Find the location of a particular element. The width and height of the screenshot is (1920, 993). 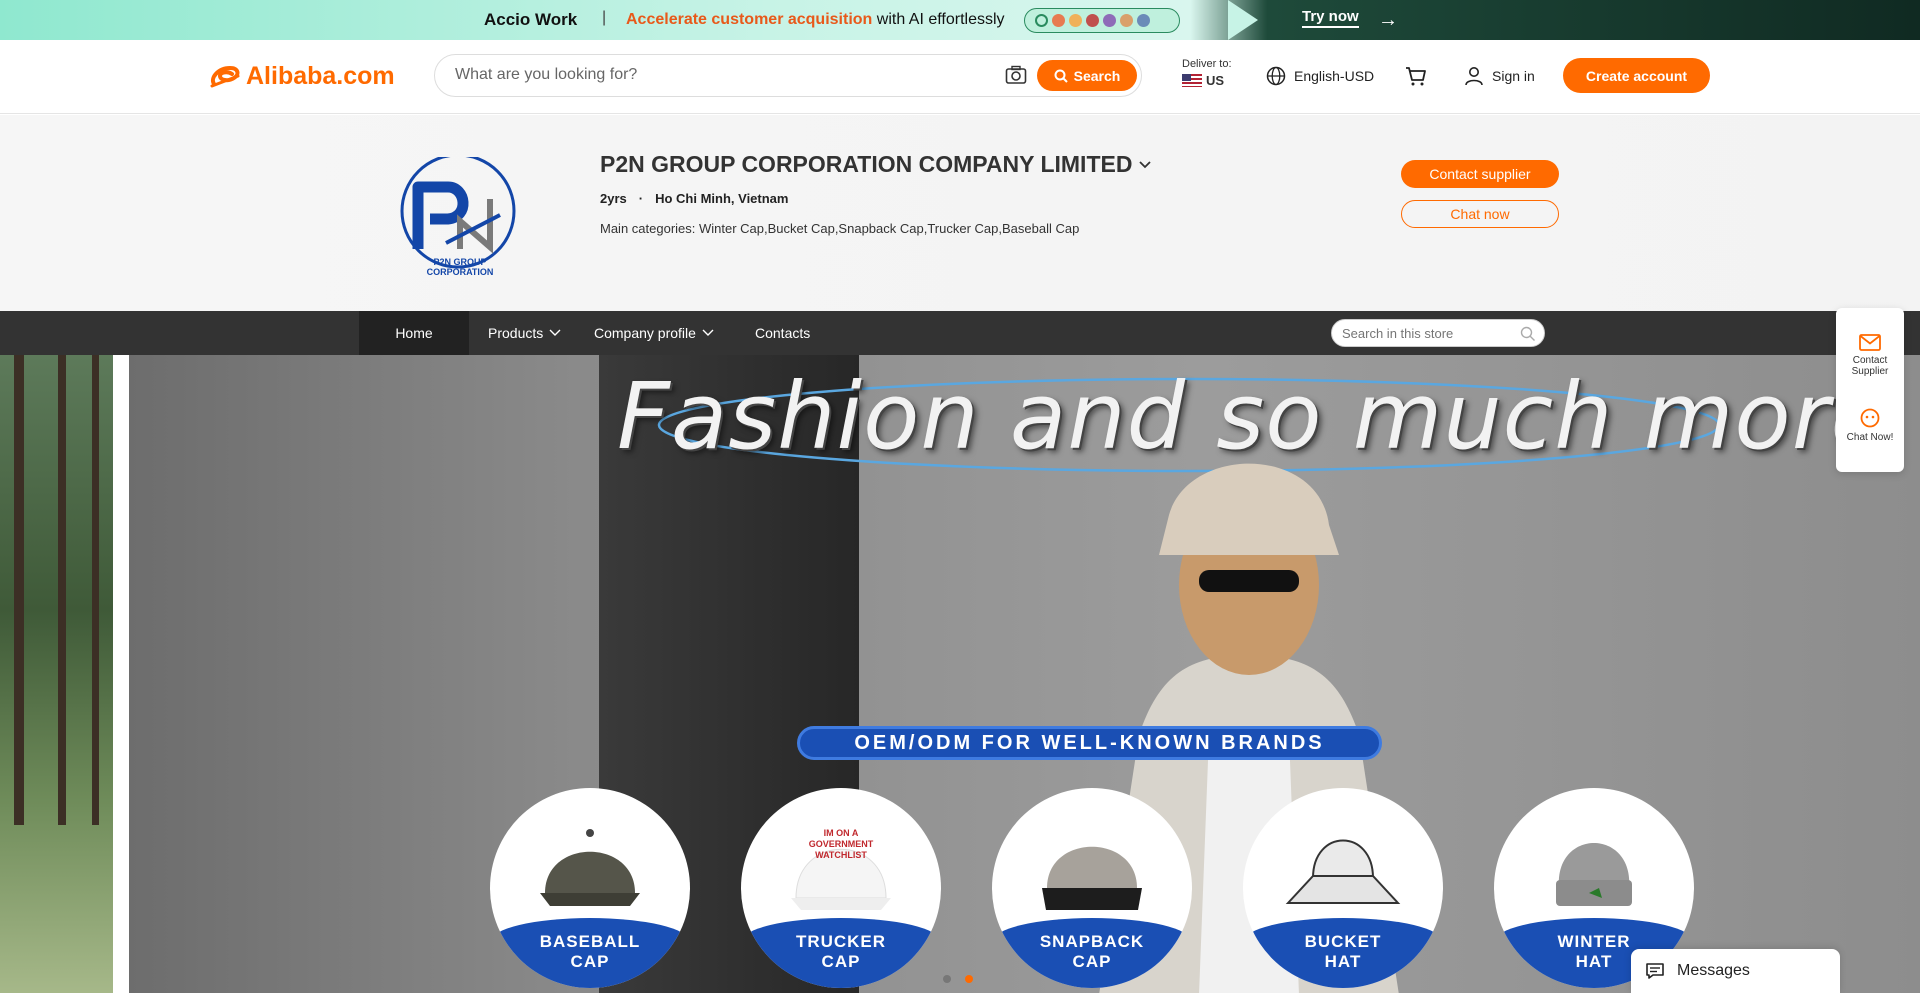

sign-in-link: Sign in is located at coordinates (1499, 76).